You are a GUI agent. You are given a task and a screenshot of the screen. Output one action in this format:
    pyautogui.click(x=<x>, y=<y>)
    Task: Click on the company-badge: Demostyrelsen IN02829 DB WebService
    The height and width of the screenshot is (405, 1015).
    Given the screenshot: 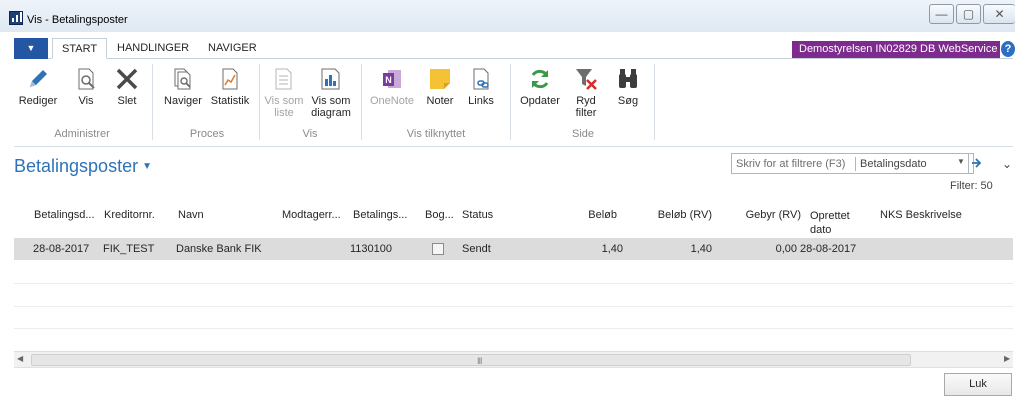 What is the action you would take?
    pyautogui.click(x=896, y=49)
    